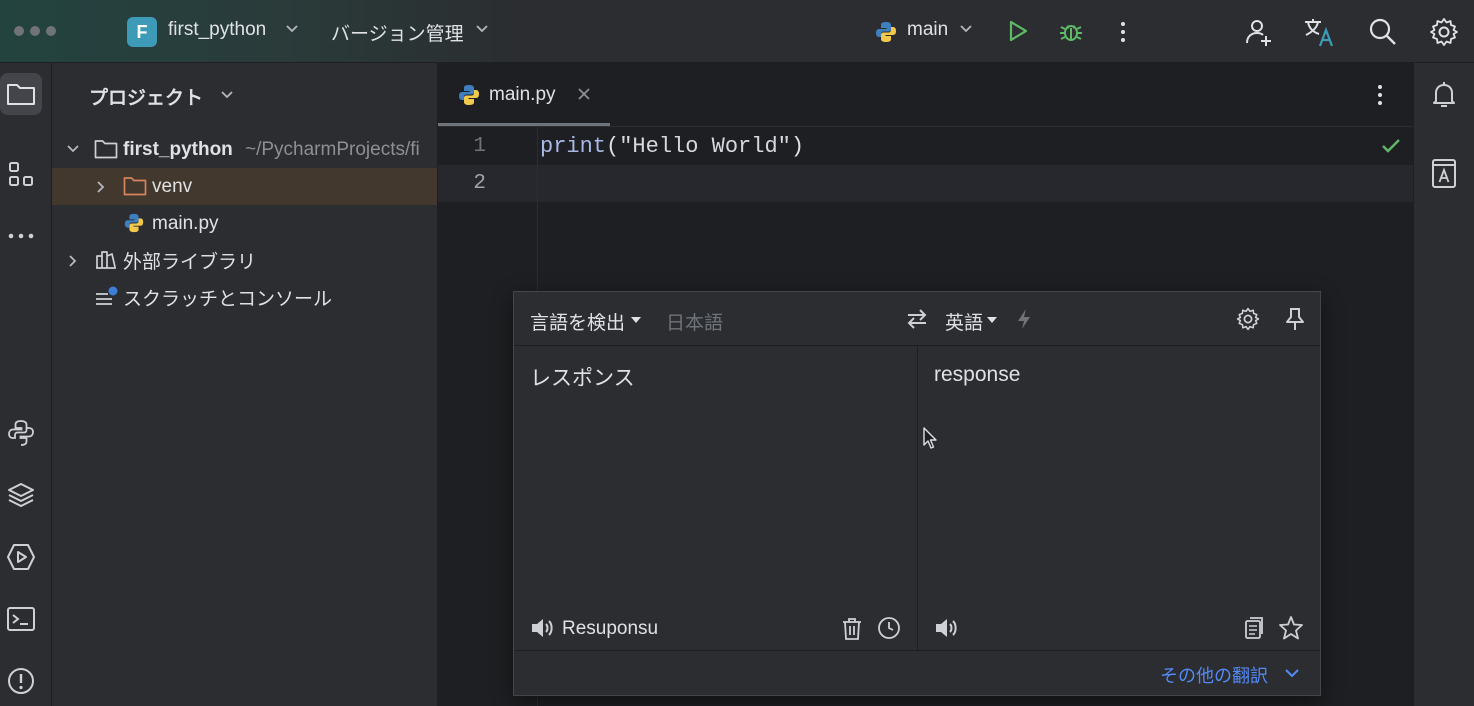 This screenshot has width=1474, height=706. I want to click on translation-pane-divider, so click(917, 498).